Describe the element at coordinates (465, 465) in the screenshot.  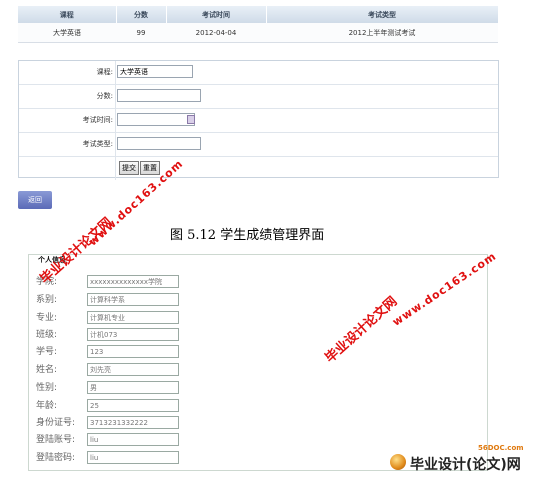
I see `logo-title-text: 毕业设计(论文)网` at that location.